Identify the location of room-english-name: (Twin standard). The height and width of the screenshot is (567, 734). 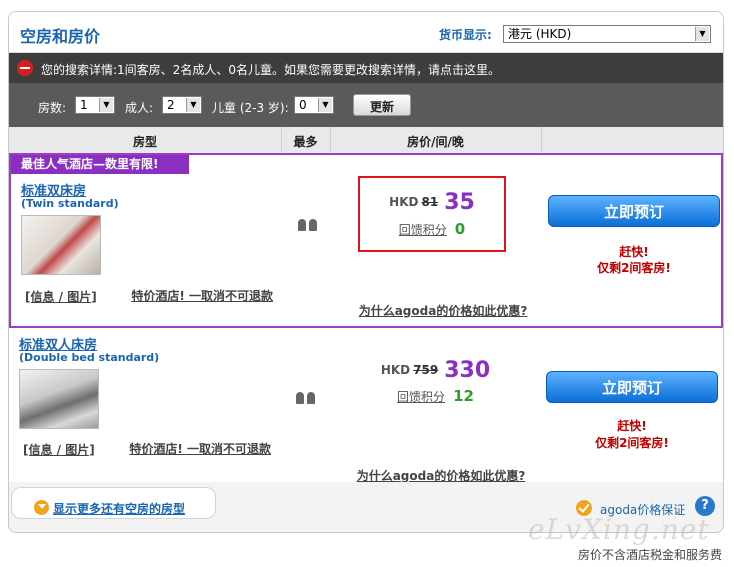
(70, 203).